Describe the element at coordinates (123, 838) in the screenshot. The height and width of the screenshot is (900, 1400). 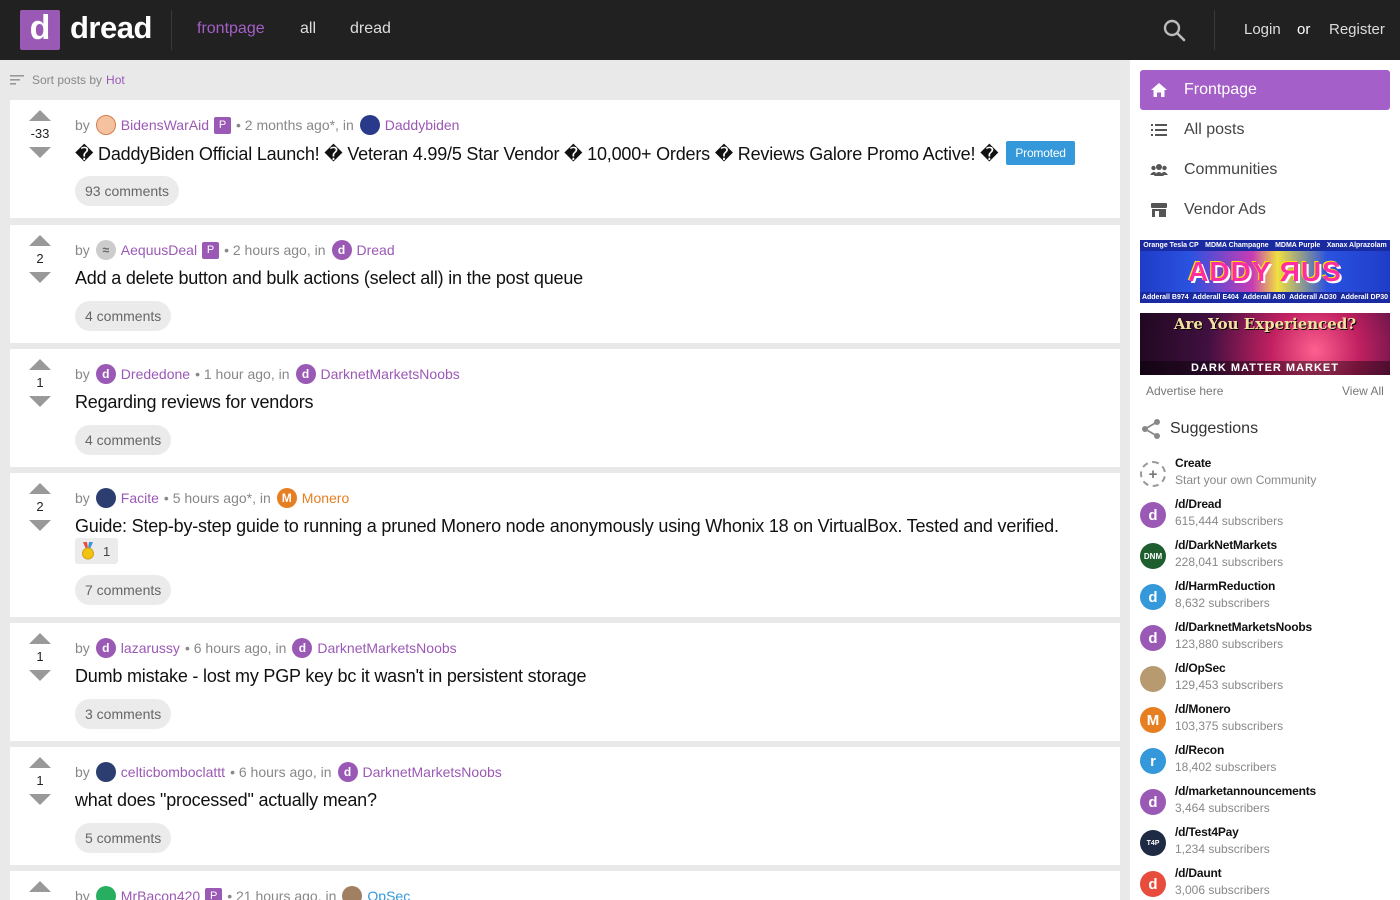
I see `comments-button: 5 comments` at that location.